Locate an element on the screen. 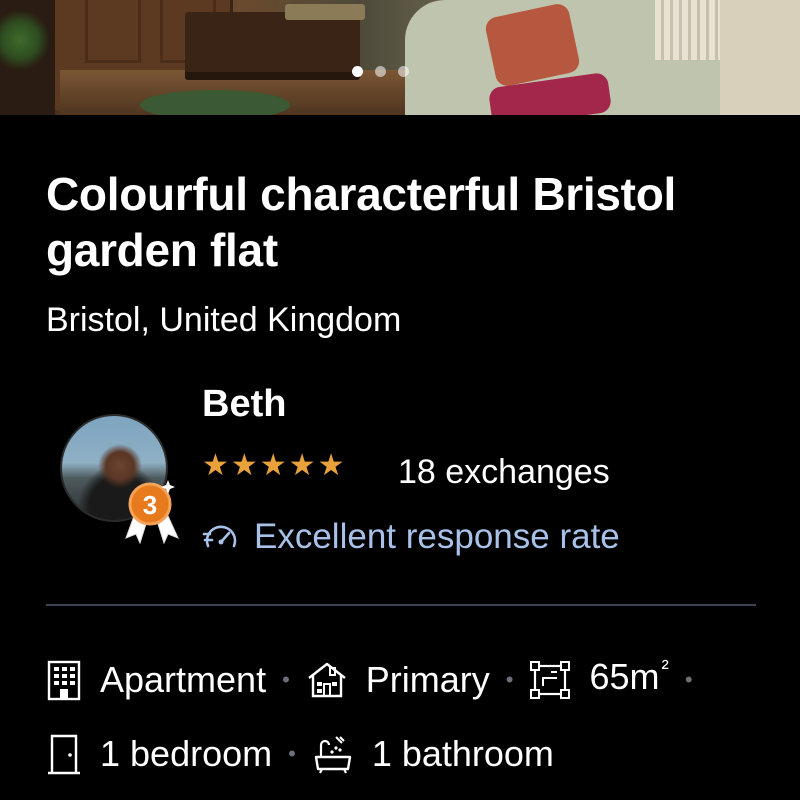 The width and height of the screenshot is (800, 800). house-icon is located at coordinates (327, 679).